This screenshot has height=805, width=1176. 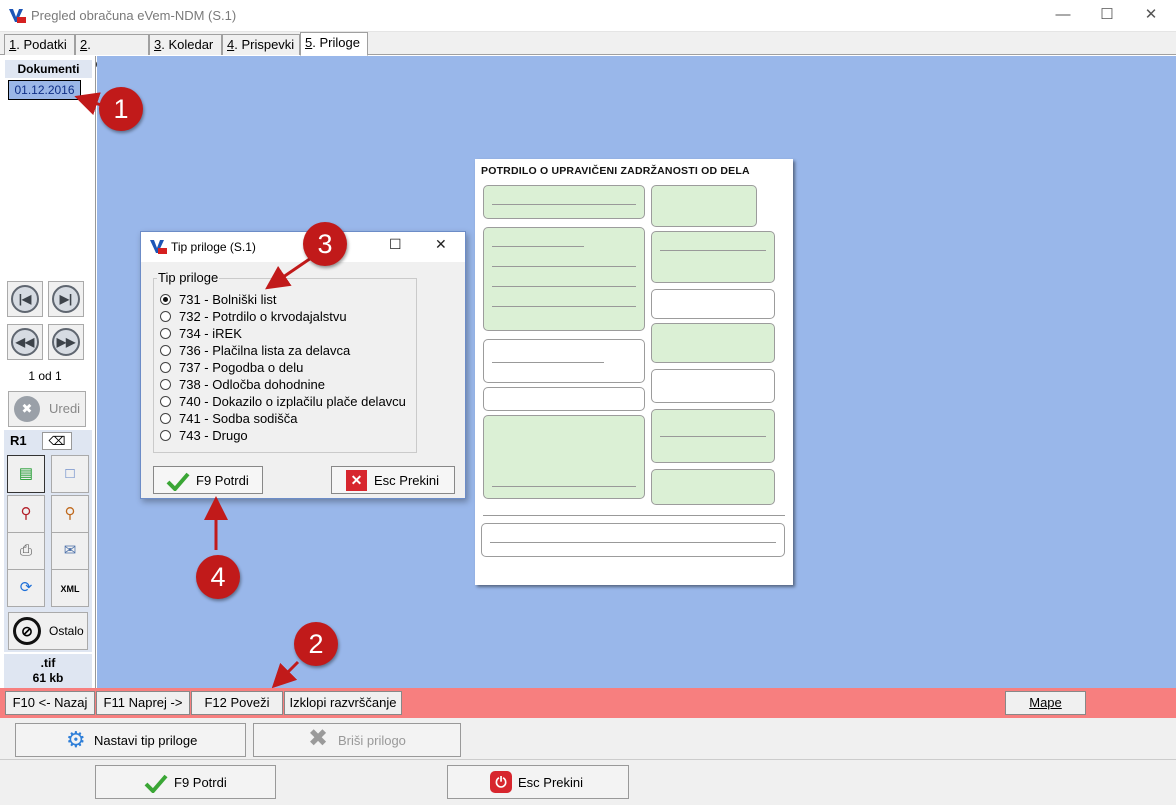 What do you see at coordinates (1107, 16) in the screenshot?
I see `maximize-icon: ☐` at bounding box center [1107, 16].